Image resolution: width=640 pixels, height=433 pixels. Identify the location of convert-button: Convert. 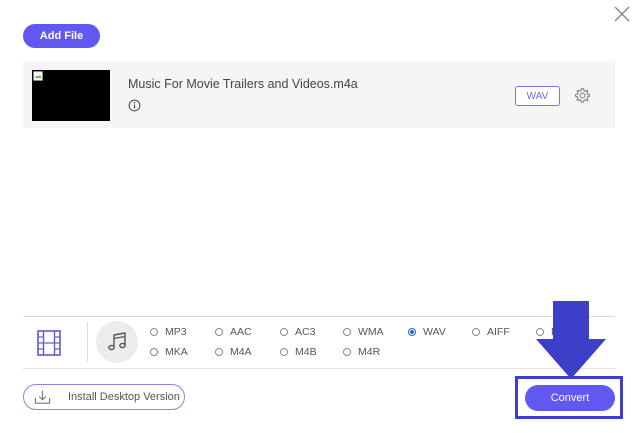
(570, 398).